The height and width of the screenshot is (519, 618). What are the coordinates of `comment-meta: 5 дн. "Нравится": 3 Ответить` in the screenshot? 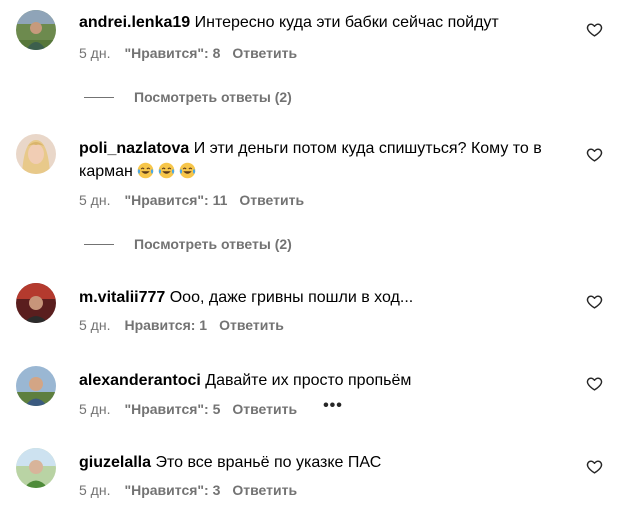 It's located at (188, 490).